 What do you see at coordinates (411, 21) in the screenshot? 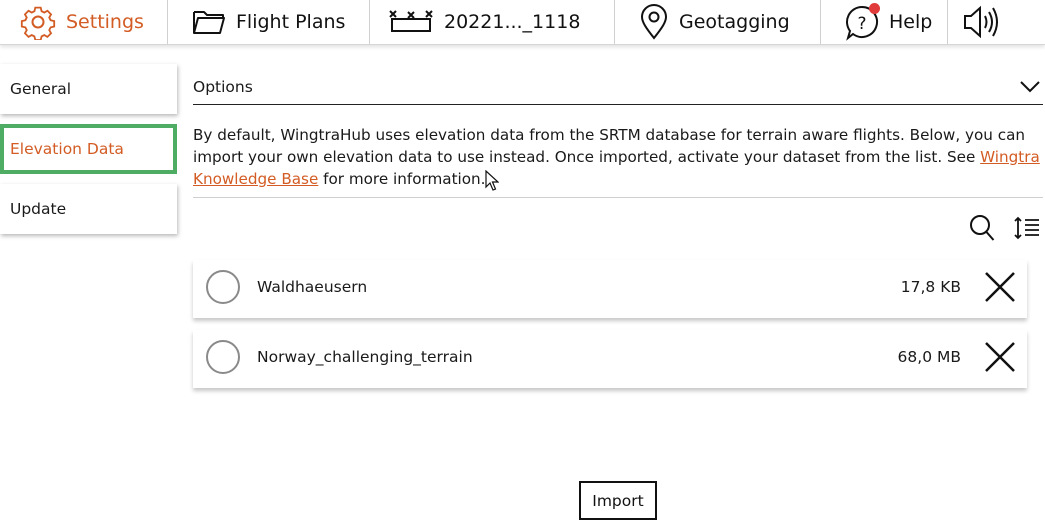
I see `drone-icon` at bounding box center [411, 21].